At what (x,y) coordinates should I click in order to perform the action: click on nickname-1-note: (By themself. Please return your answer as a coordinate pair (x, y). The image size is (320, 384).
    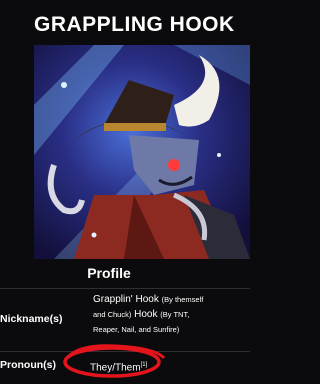
    Looking at the image, I should click on (182, 299).